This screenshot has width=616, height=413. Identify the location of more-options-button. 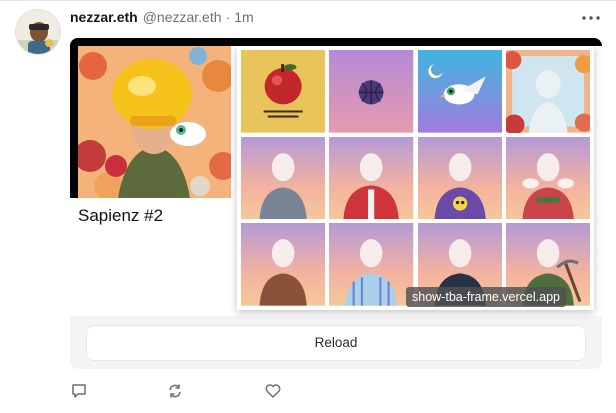
(591, 18).